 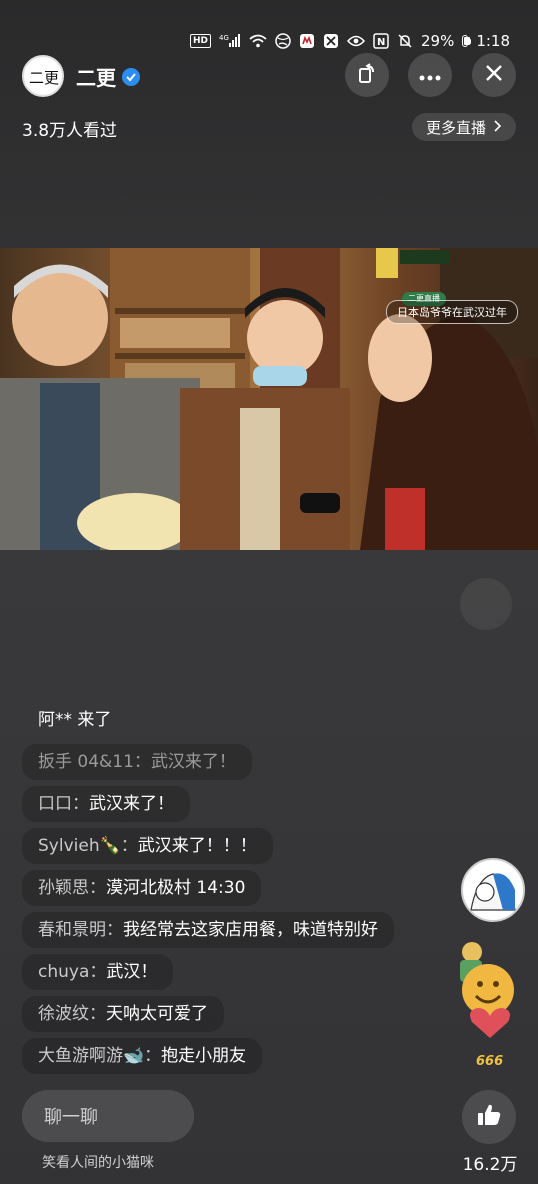 I want to click on close-button, so click(x=494, y=75).